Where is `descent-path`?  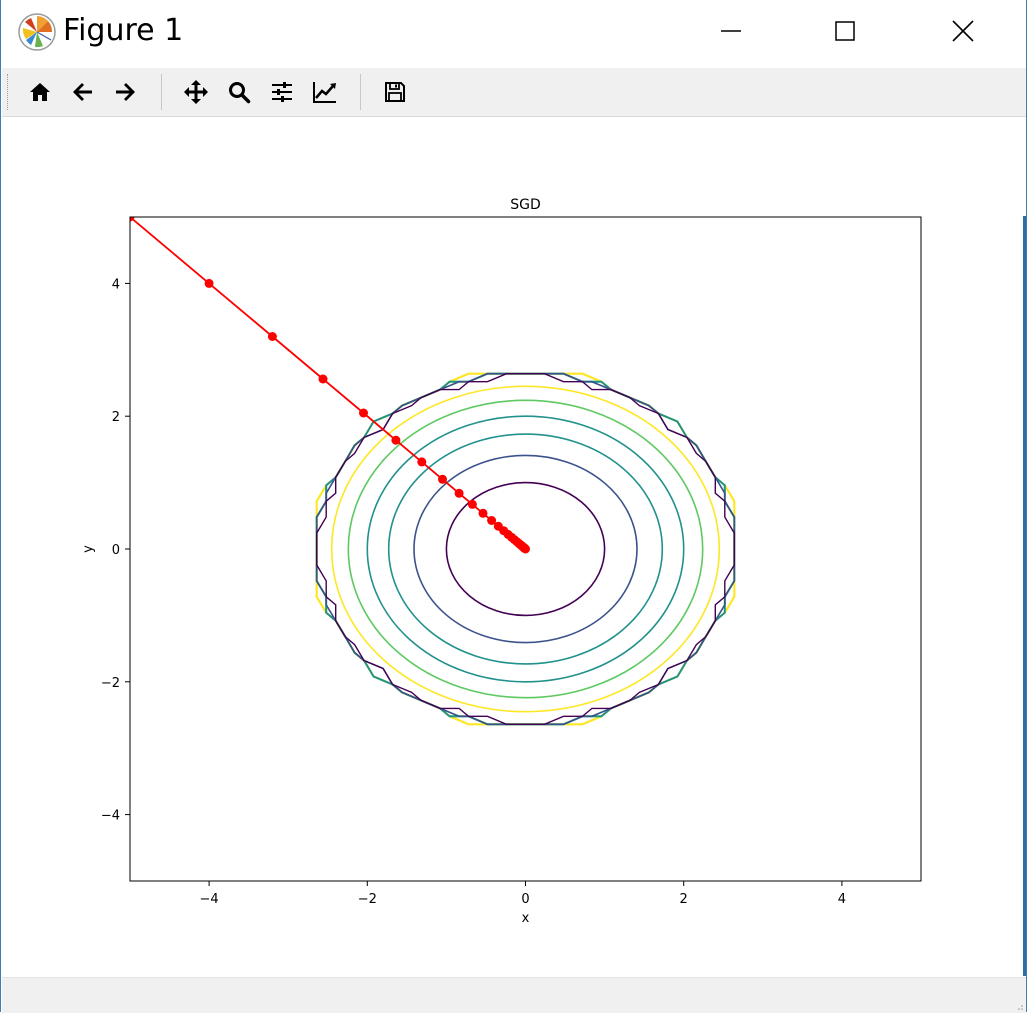
descent-path is located at coordinates (330, 385).